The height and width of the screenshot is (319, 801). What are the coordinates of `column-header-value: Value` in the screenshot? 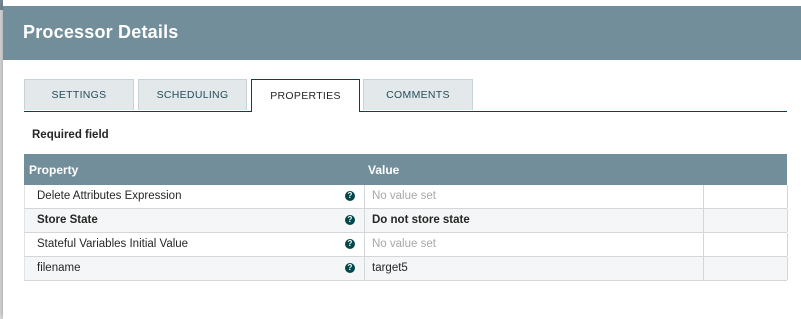 It's located at (383, 170).